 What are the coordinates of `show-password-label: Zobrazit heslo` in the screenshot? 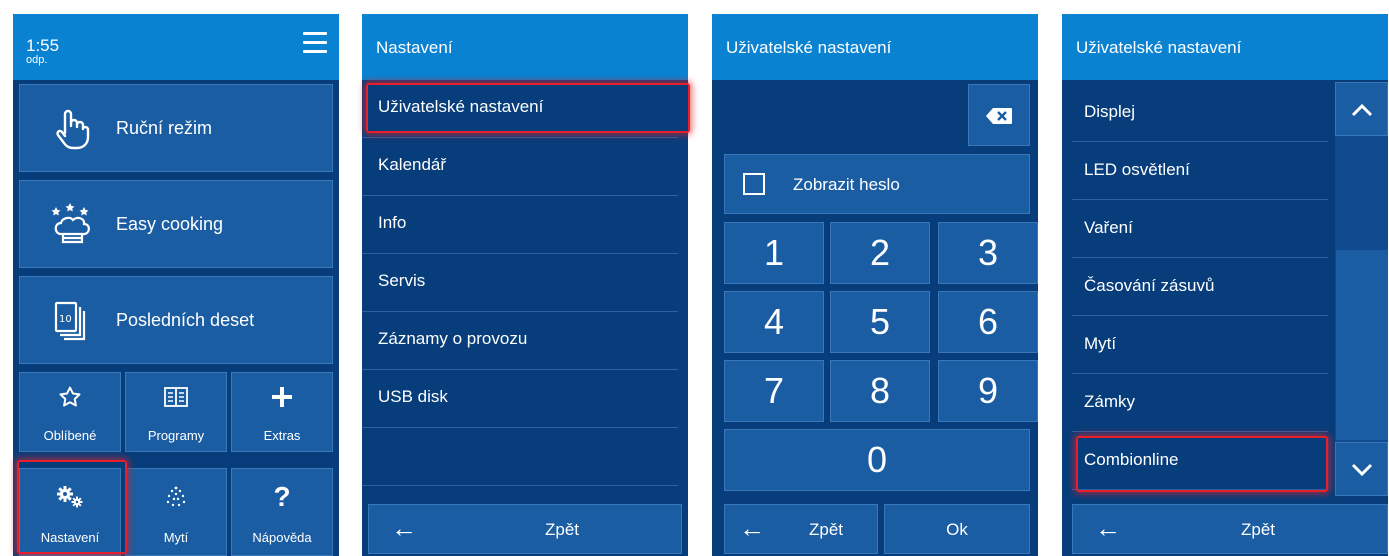 It's located at (846, 184).